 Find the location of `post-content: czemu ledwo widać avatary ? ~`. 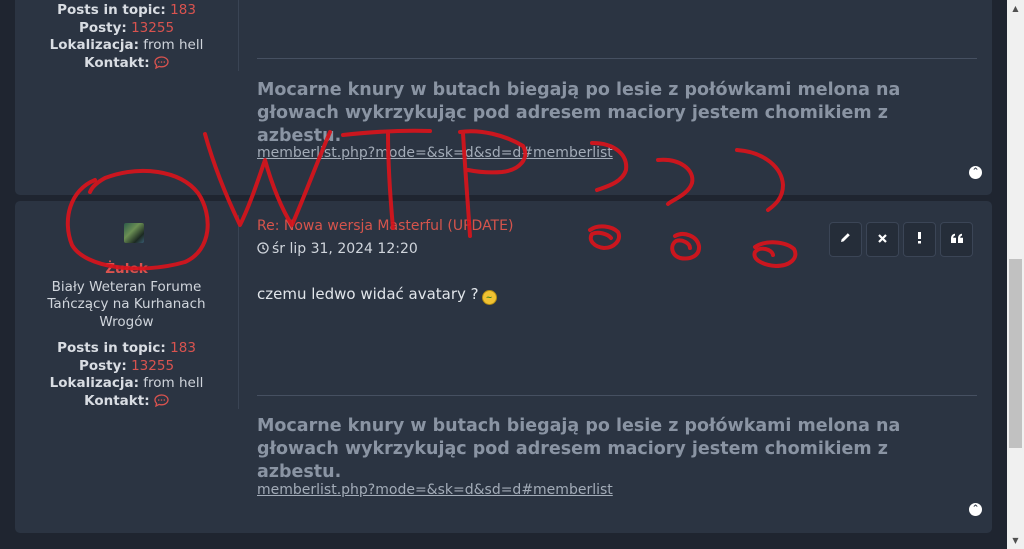

post-content: czemu ledwo widać avatary ? ~ is located at coordinates (377, 295).